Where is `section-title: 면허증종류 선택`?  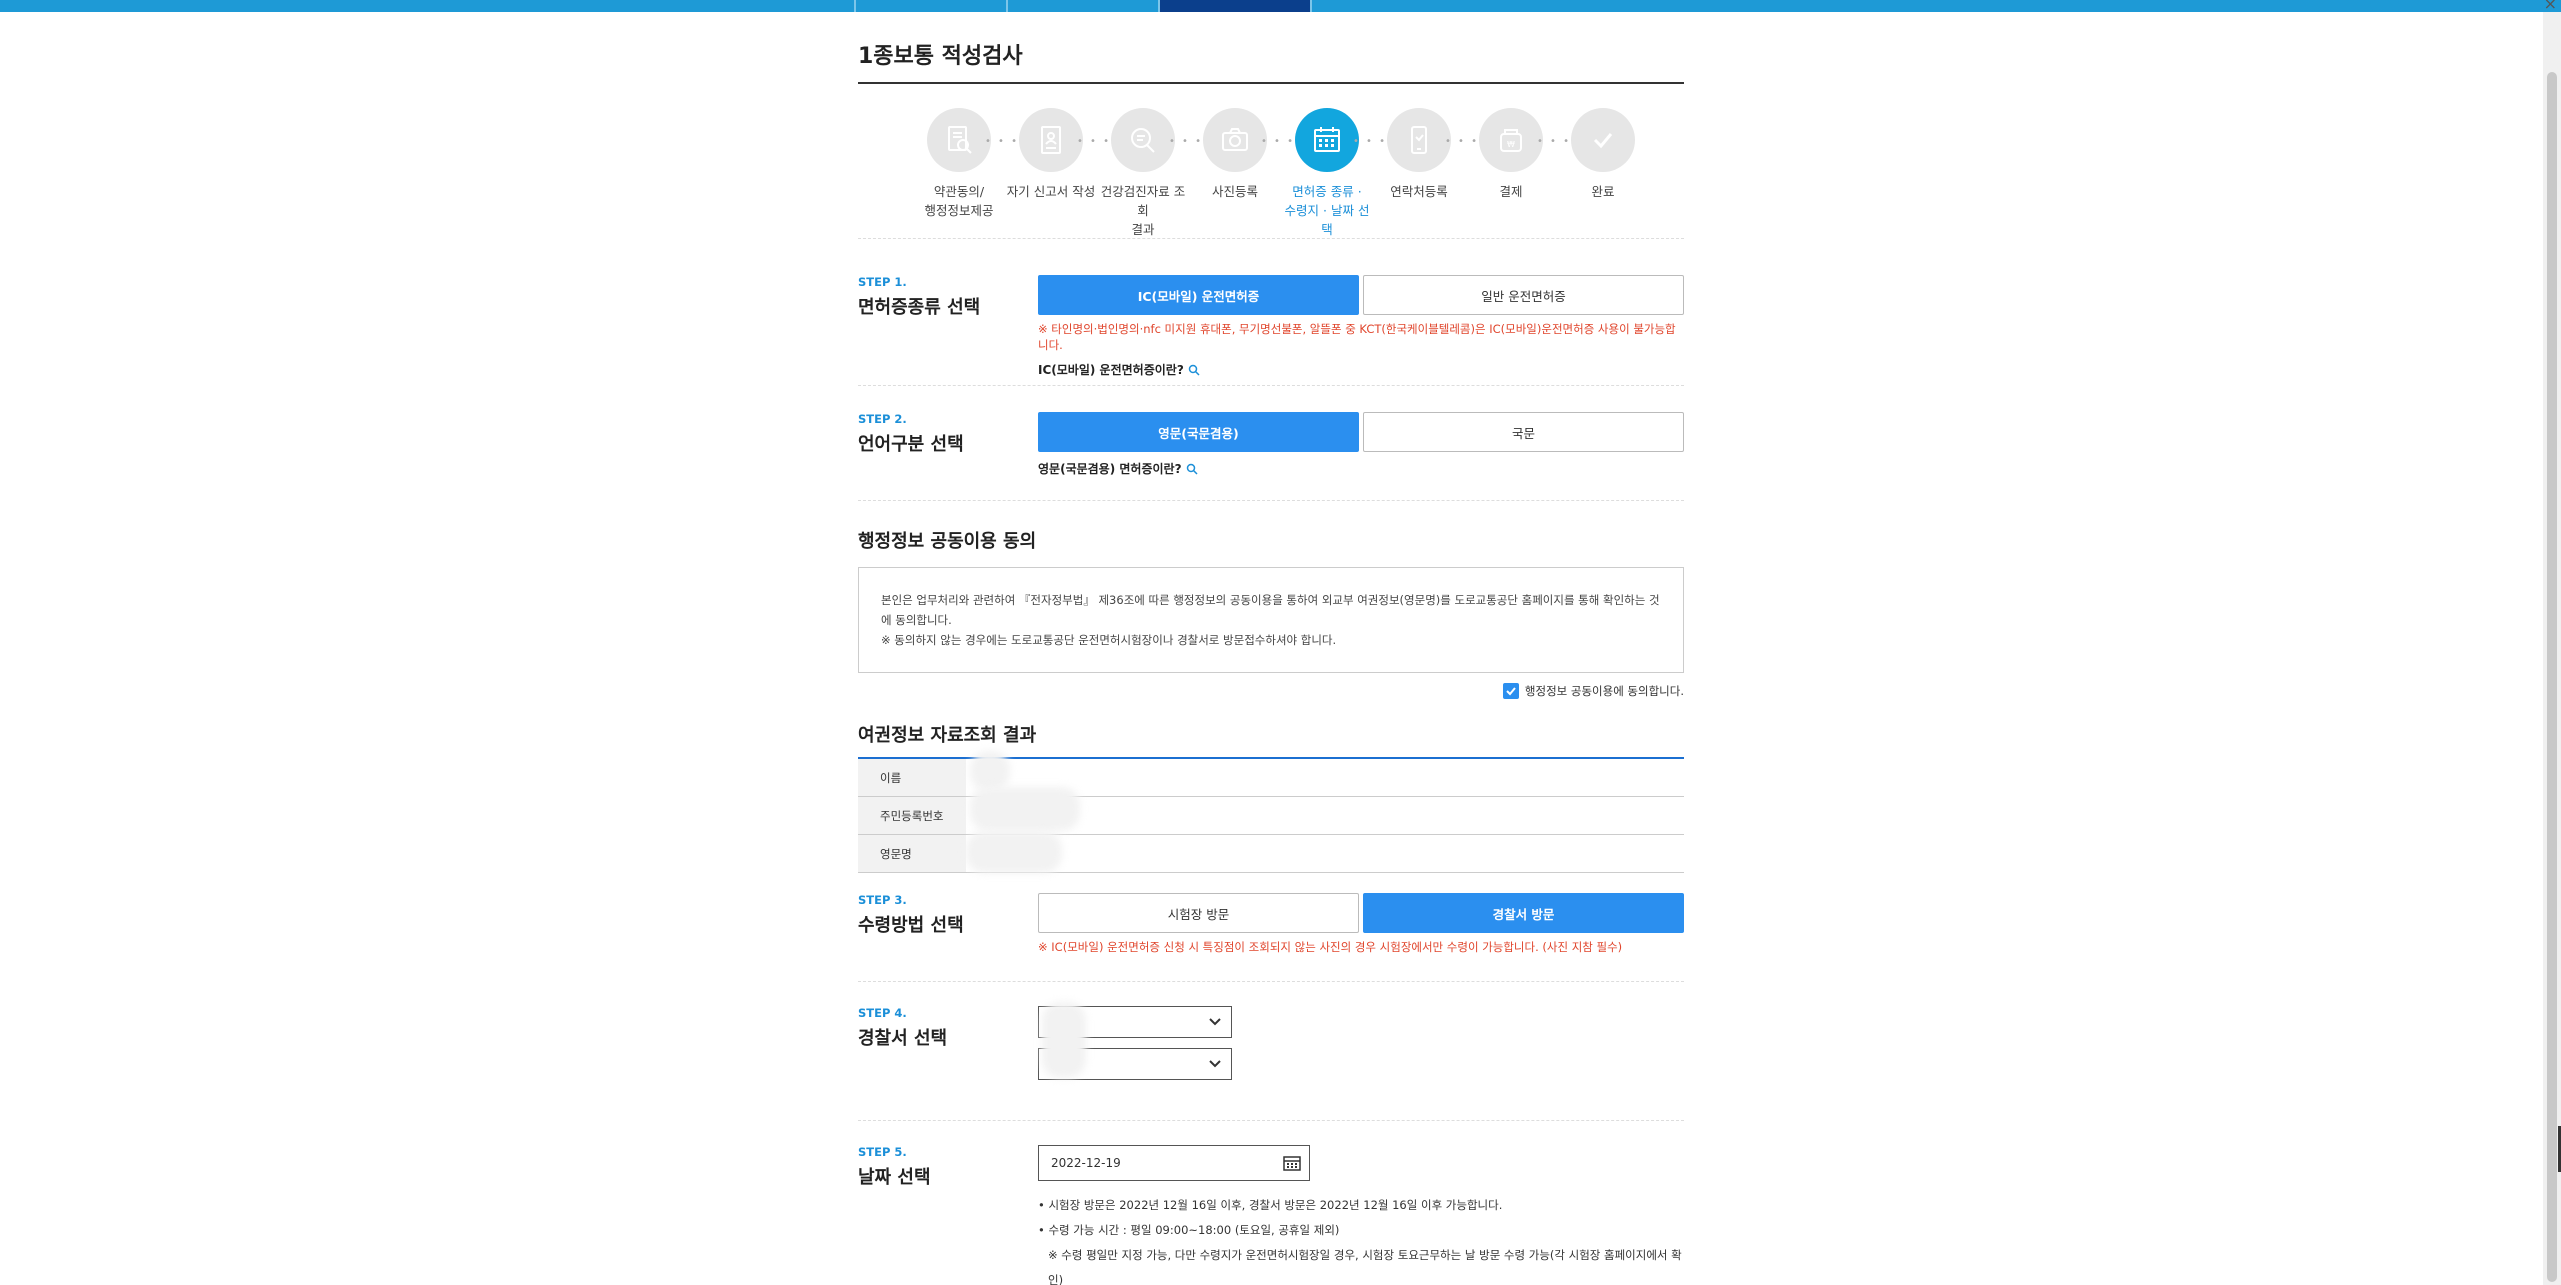 section-title: 면허증종류 선택 is located at coordinates (919, 307).